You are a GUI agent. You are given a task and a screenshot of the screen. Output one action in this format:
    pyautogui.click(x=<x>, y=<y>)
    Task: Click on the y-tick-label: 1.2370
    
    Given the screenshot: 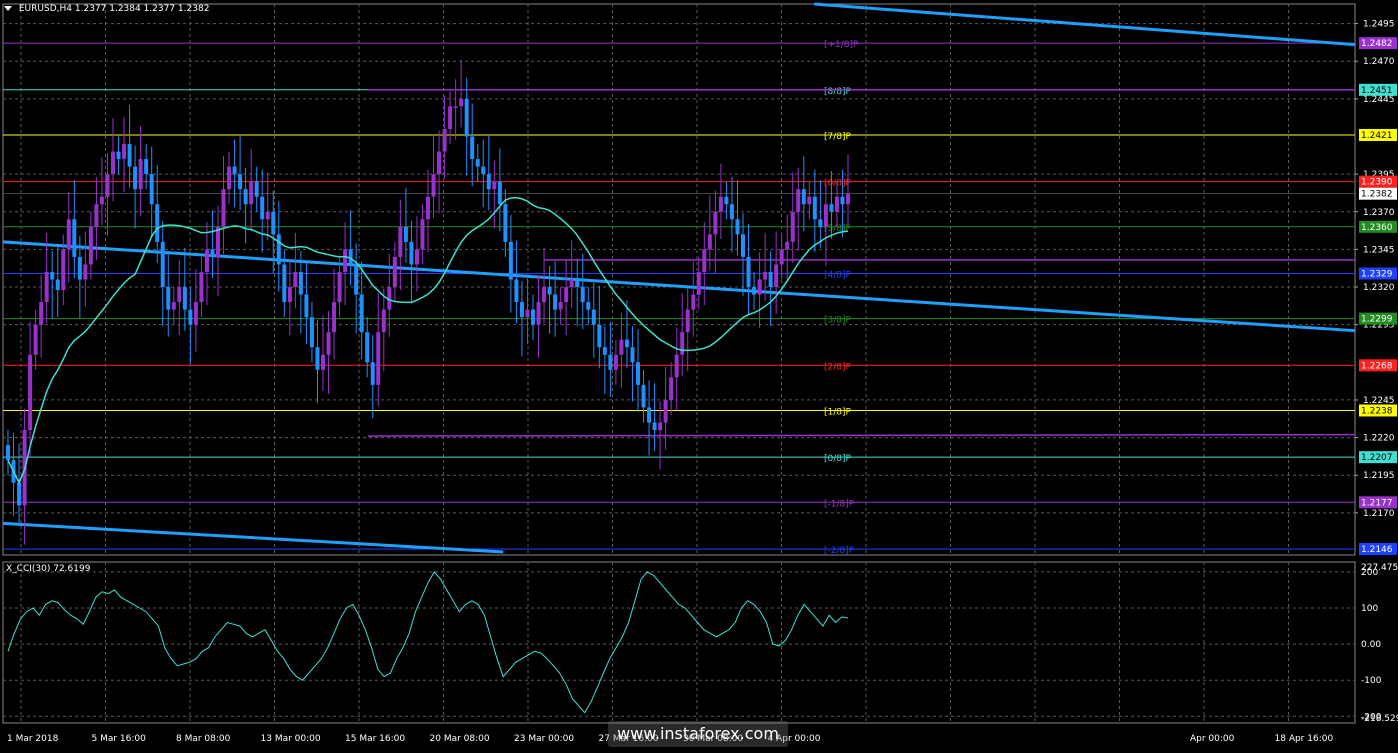 What is the action you would take?
    pyautogui.click(x=1379, y=213)
    